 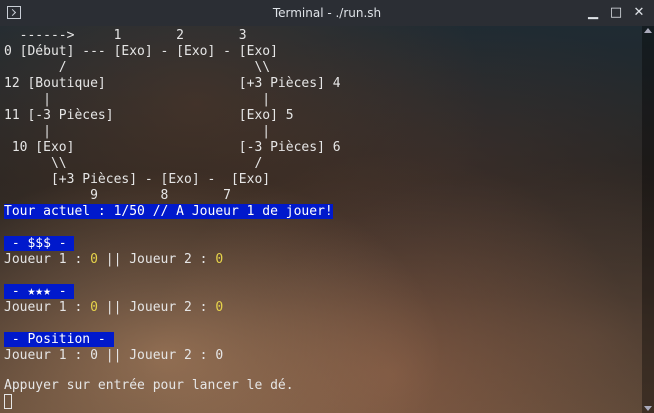 I want to click on position-scores: Joueur 1 : 0 || Joueur 2 : 0, so click(x=114, y=355).